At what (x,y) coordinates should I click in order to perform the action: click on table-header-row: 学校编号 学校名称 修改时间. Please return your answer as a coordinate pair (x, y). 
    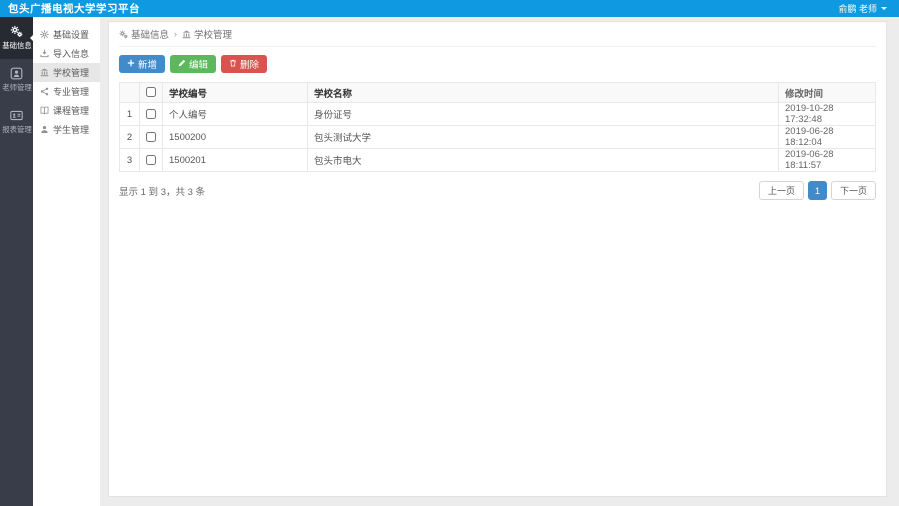
    Looking at the image, I should click on (497, 92).